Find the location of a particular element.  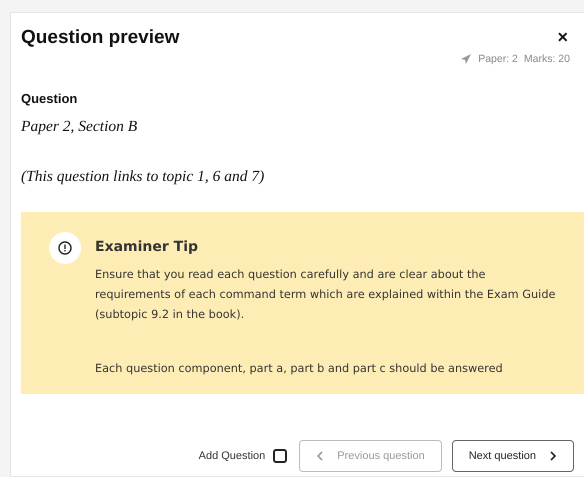

add-question-toggle: Add Question is located at coordinates (243, 456).